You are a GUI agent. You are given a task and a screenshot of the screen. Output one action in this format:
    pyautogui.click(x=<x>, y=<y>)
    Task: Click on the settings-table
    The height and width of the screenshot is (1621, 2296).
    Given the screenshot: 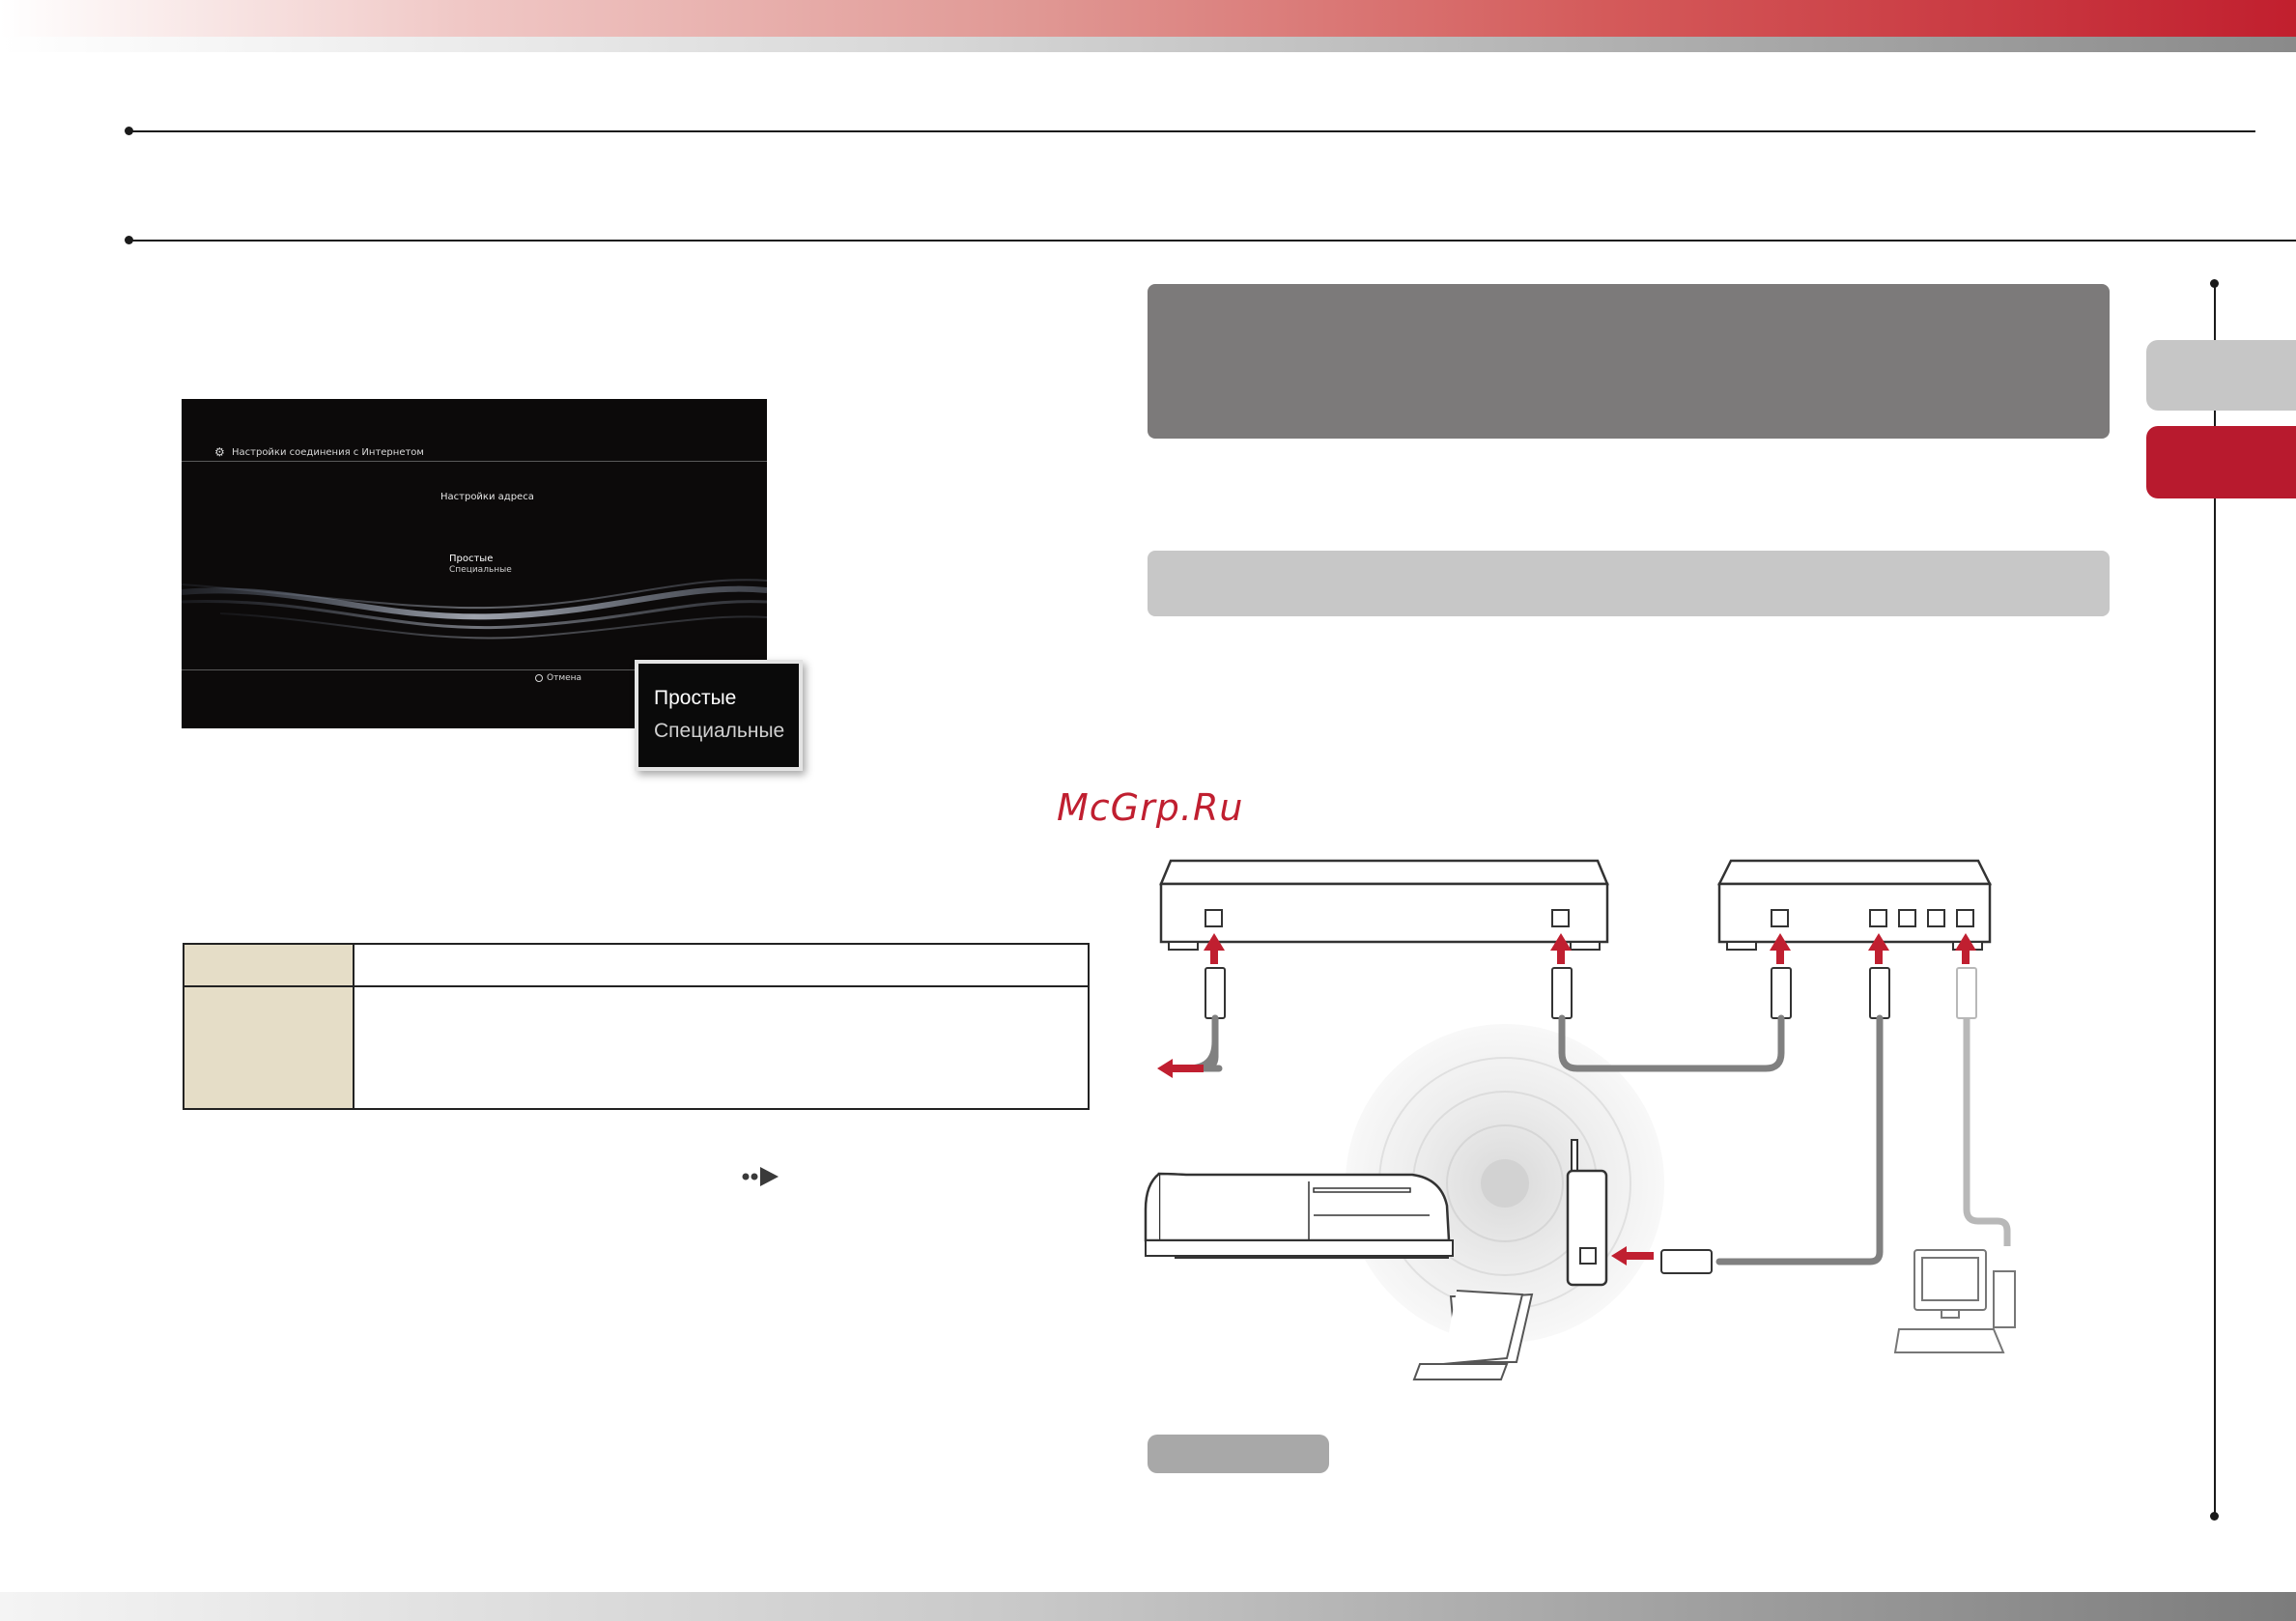 What is the action you would take?
    pyautogui.click(x=637, y=1026)
    